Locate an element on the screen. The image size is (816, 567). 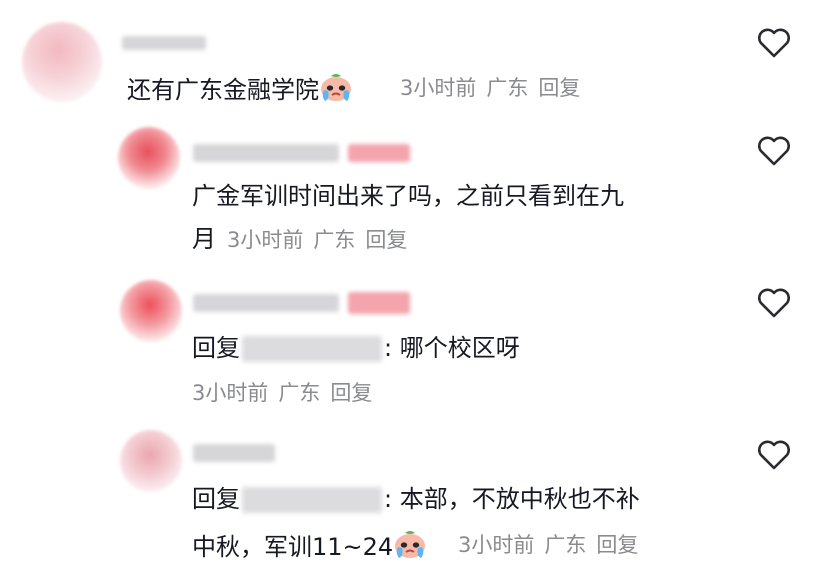
reply-body: : 哪个校区呀 is located at coordinates (452, 348).